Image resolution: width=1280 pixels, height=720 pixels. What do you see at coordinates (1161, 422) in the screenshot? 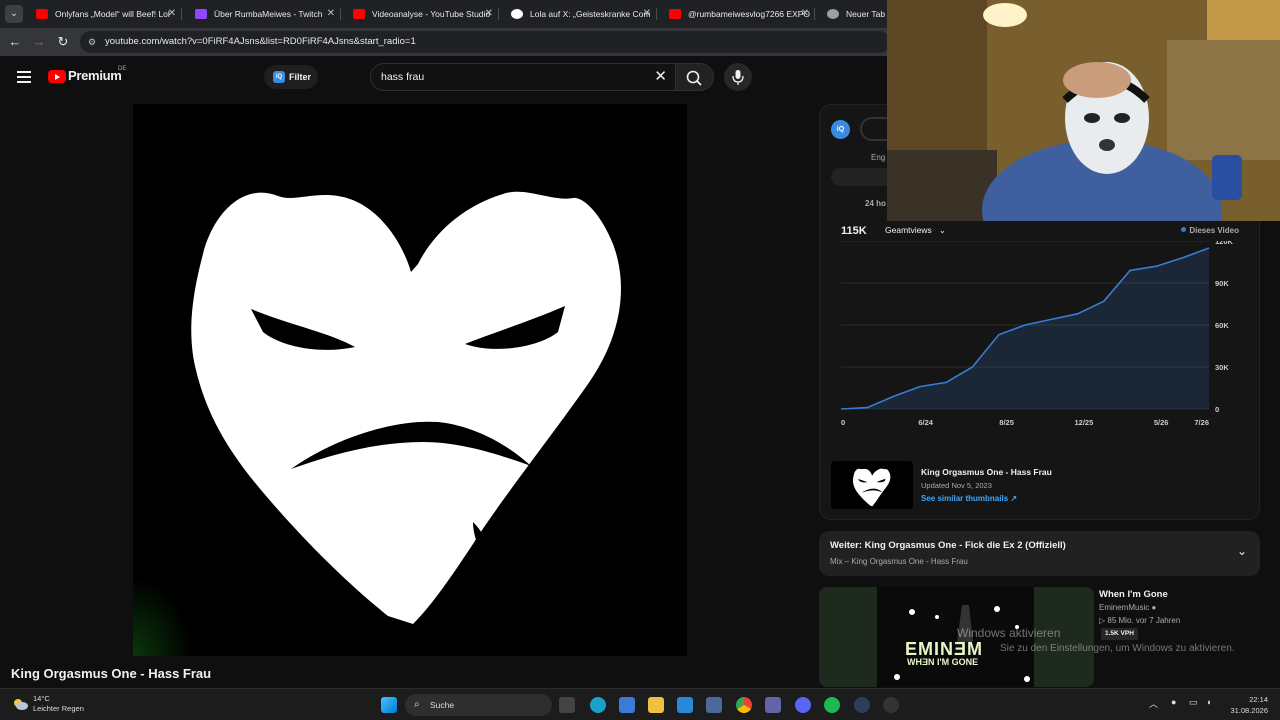
I see `x-tick-label: 5/26` at bounding box center [1161, 422].